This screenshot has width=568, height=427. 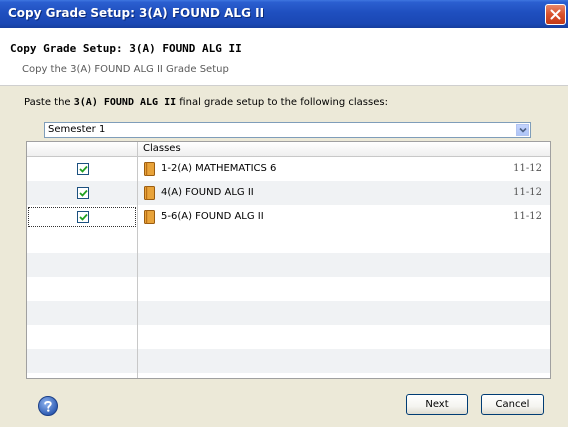 I want to click on table-row: 5-6(A) FOUND ALG II 11-12, so click(x=288, y=217).